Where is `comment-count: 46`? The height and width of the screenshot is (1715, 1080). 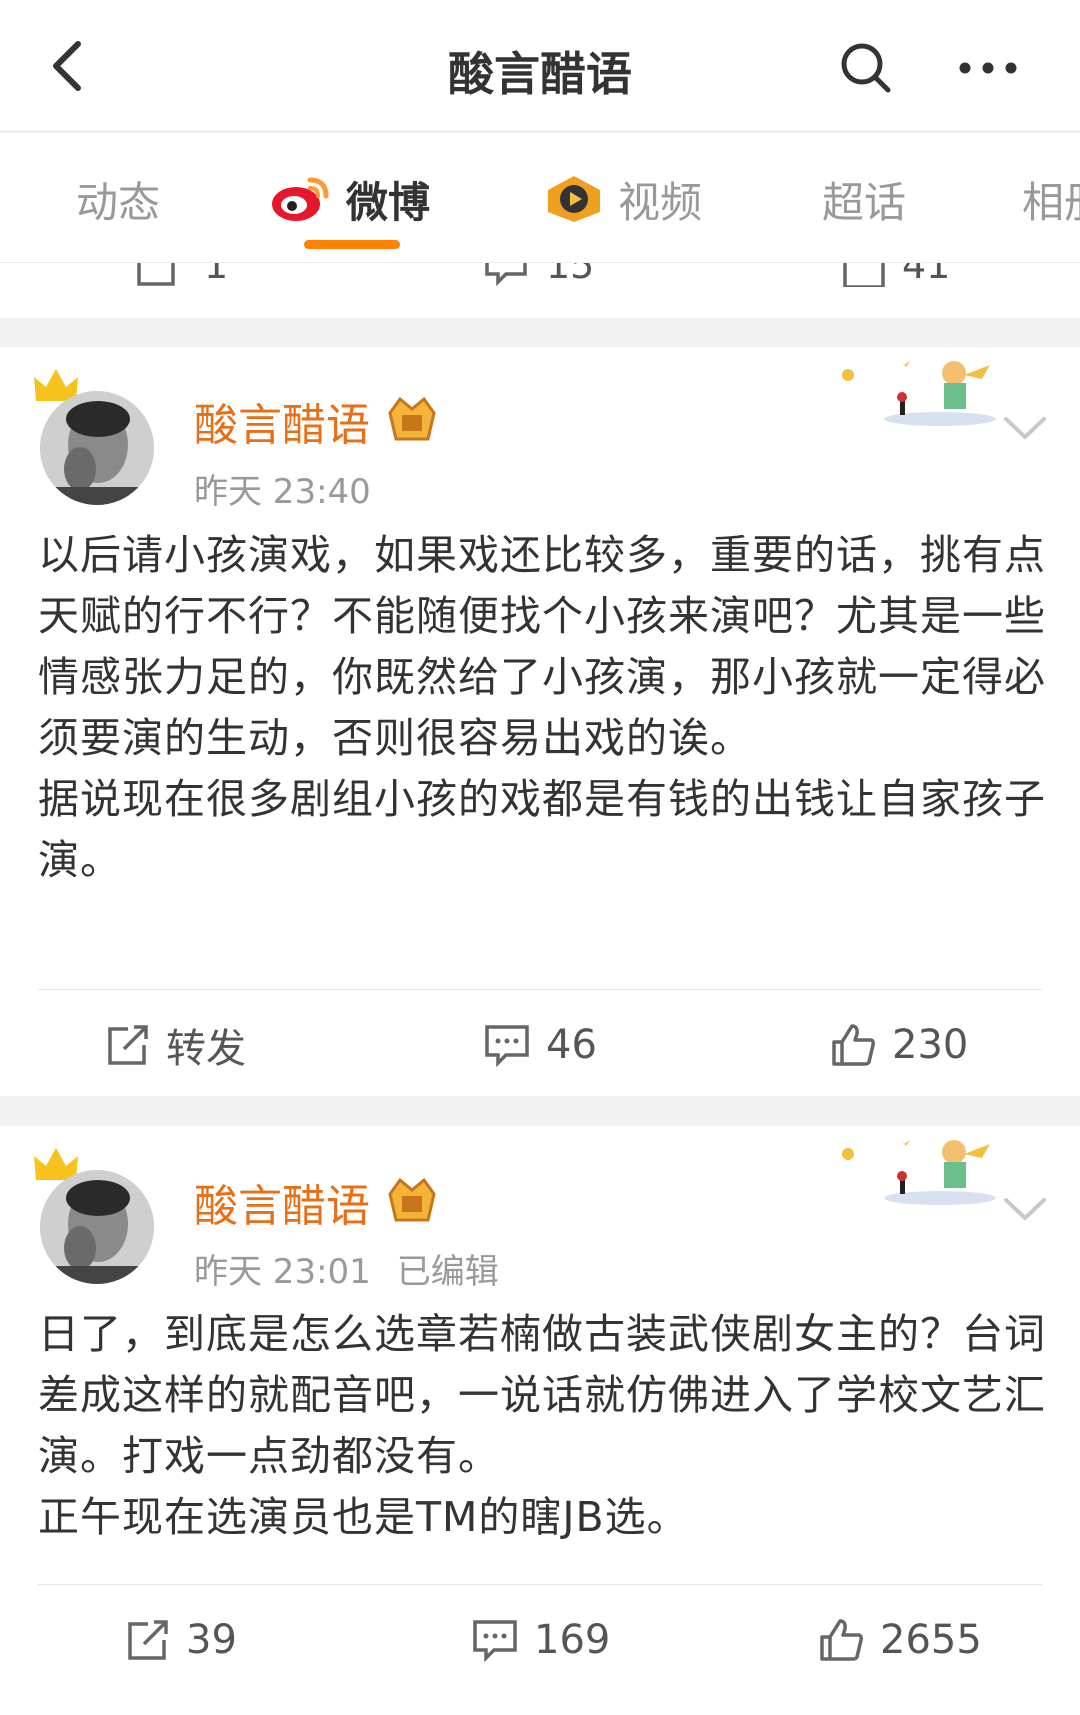
comment-count: 46 is located at coordinates (571, 1045).